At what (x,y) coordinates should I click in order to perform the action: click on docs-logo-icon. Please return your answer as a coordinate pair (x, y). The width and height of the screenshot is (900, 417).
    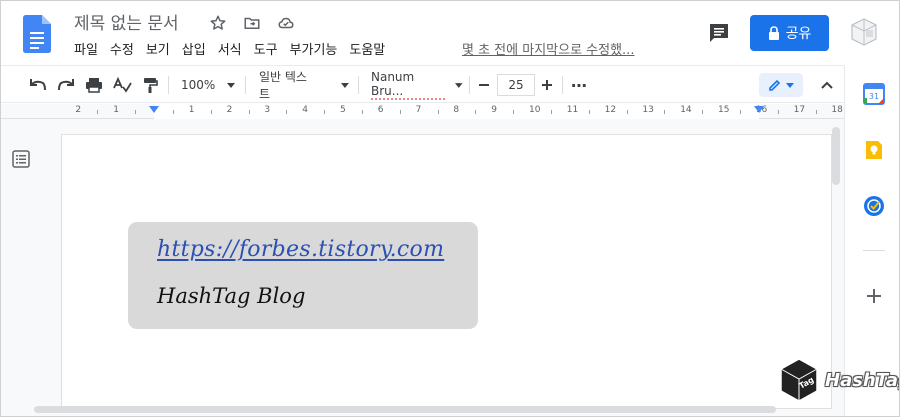
    Looking at the image, I should click on (37, 34).